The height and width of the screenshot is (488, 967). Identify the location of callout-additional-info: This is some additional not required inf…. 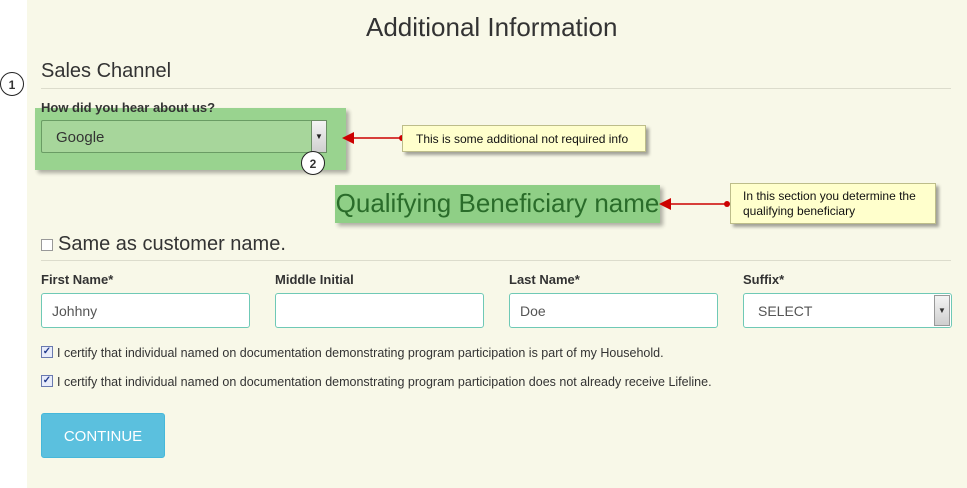
(524, 138).